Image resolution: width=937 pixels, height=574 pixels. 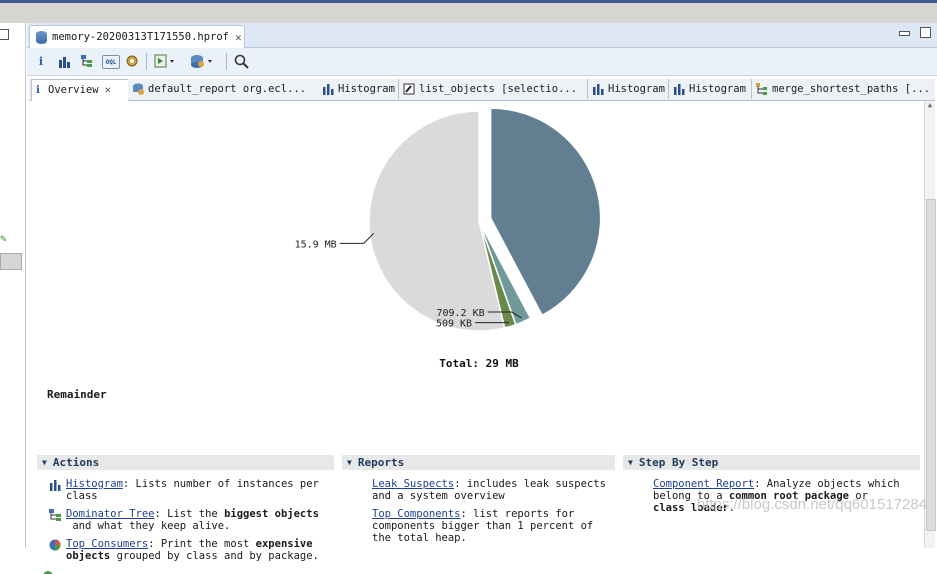 I want to click on tab-histogram: Histogram, so click(x=358, y=89).